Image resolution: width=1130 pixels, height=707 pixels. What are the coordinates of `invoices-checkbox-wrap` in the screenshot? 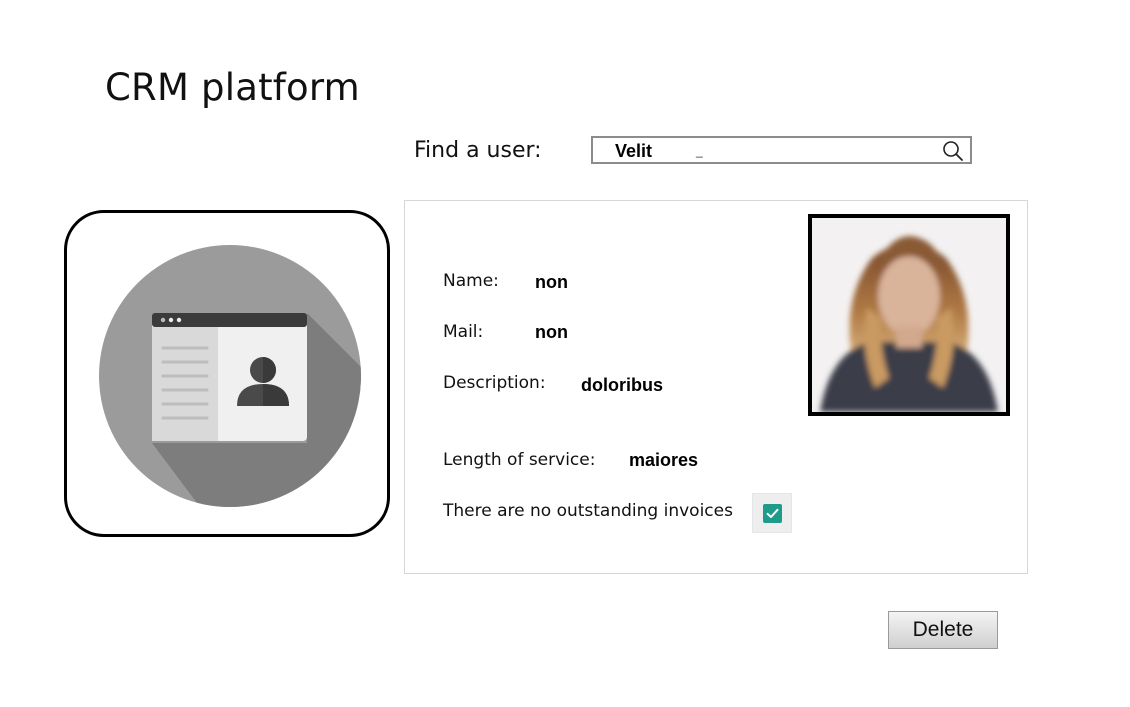 It's located at (772, 513).